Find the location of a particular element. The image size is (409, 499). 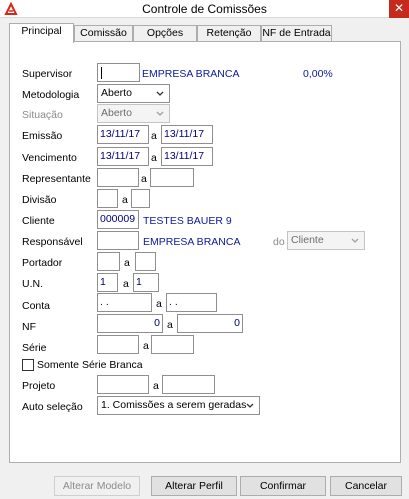

un-from-input: 1 is located at coordinates (107, 282).